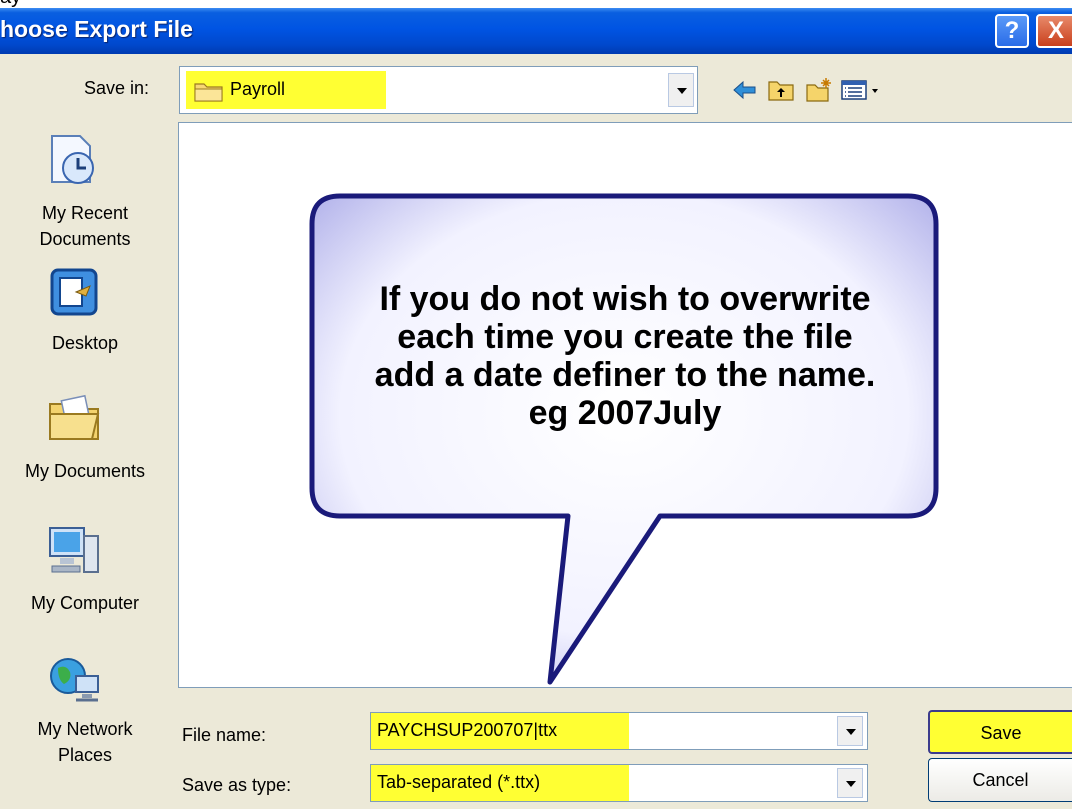  I want to click on place-desktop: Desktop, so click(85, 310).